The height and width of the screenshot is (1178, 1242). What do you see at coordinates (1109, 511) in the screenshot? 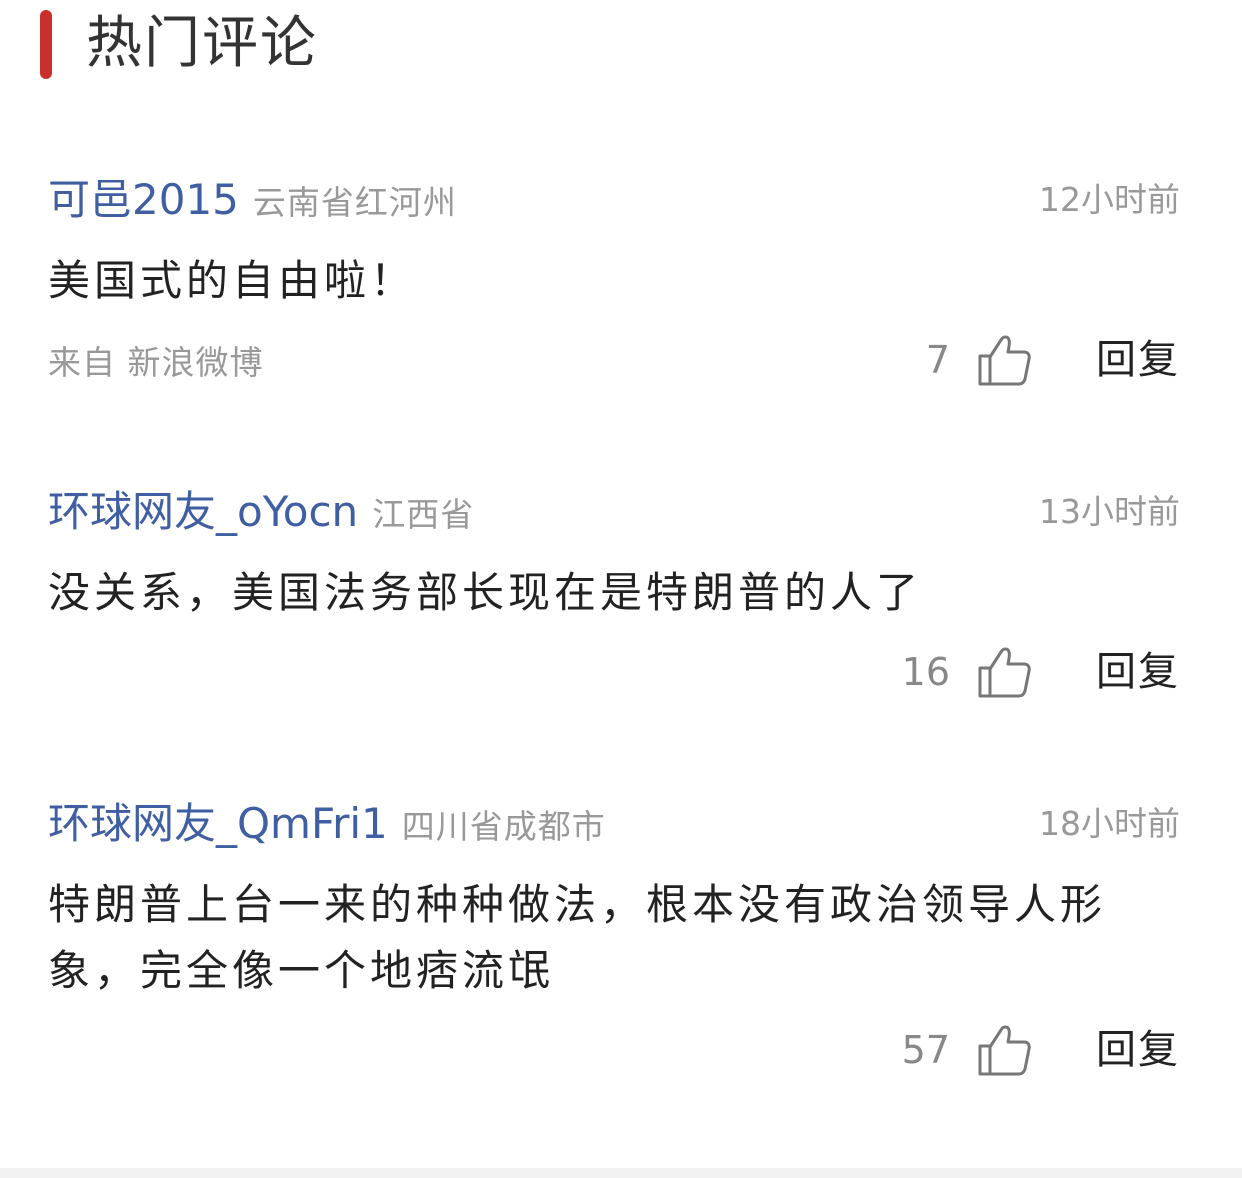
I see `comment-time: 13小时前` at bounding box center [1109, 511].